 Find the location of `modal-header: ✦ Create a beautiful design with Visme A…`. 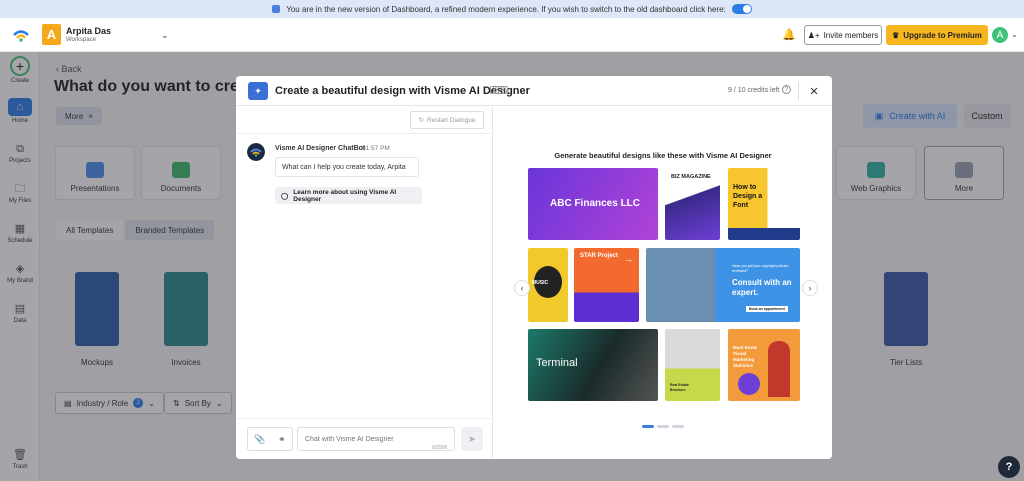

modal-header: ✦ Create a beautiful design with Visme A… is located at coordinates (534, 91).